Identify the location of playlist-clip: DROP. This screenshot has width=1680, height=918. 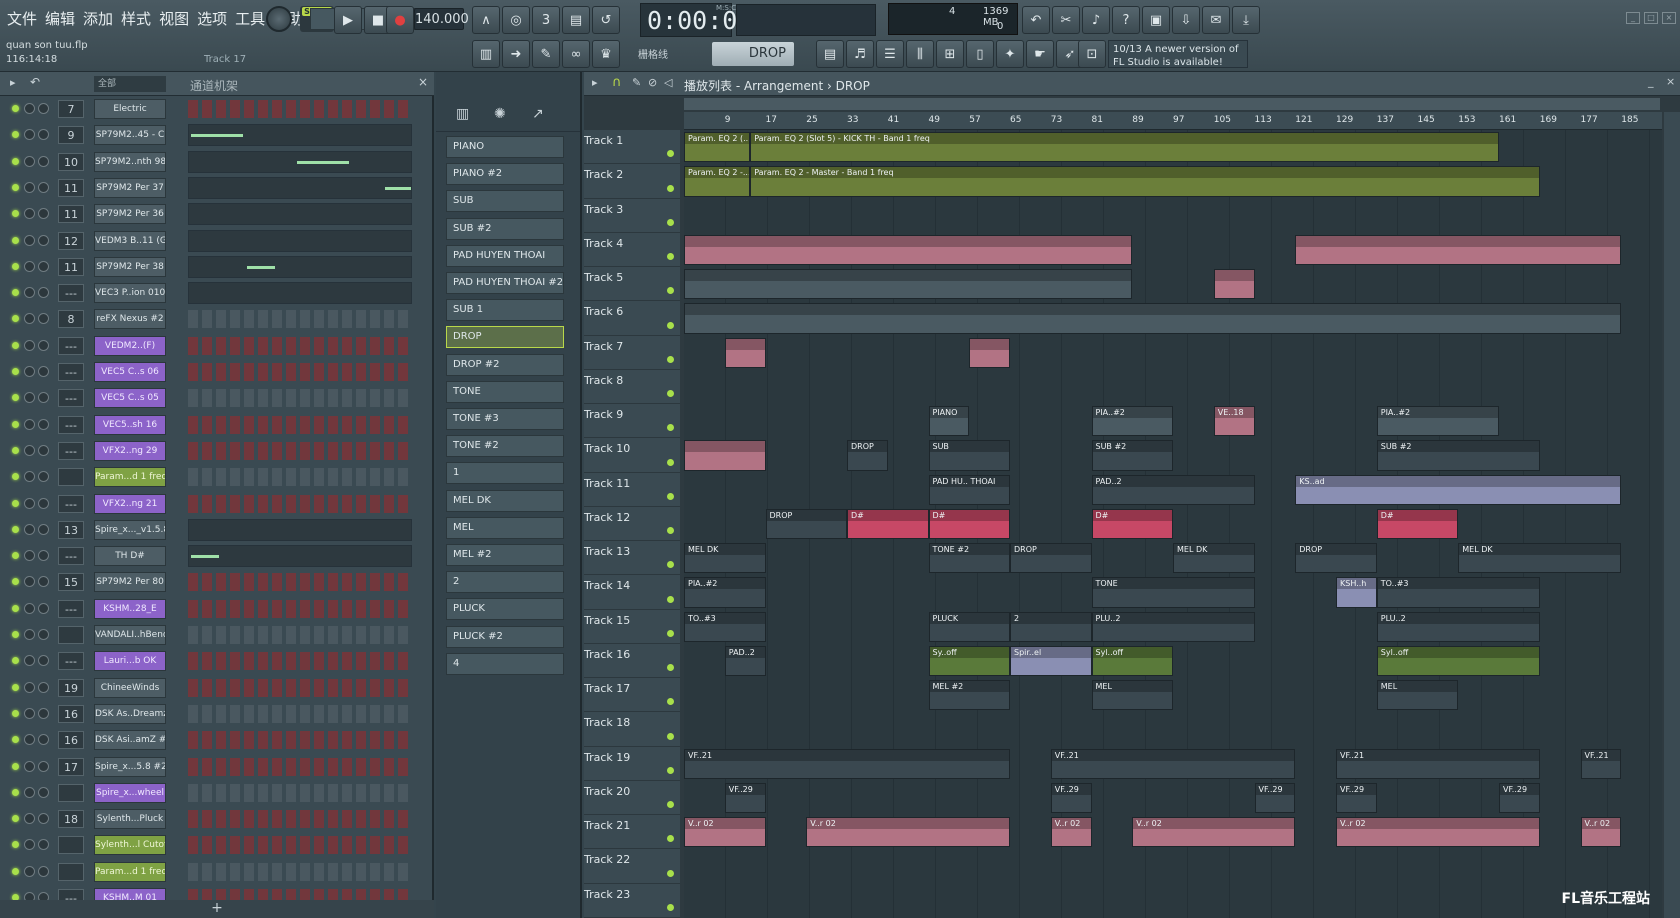
(867, 455).